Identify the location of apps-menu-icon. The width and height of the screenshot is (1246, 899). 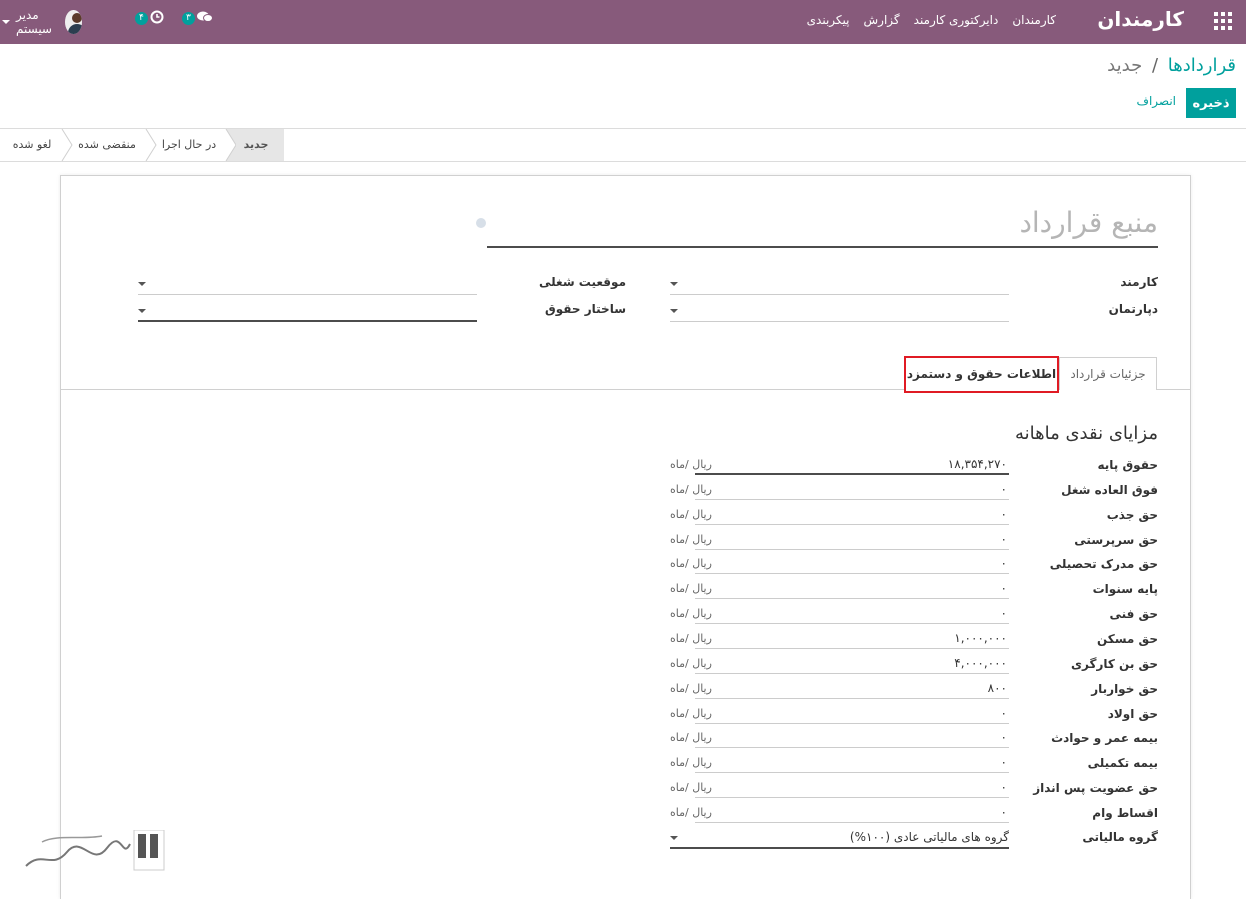
(1223, 21).